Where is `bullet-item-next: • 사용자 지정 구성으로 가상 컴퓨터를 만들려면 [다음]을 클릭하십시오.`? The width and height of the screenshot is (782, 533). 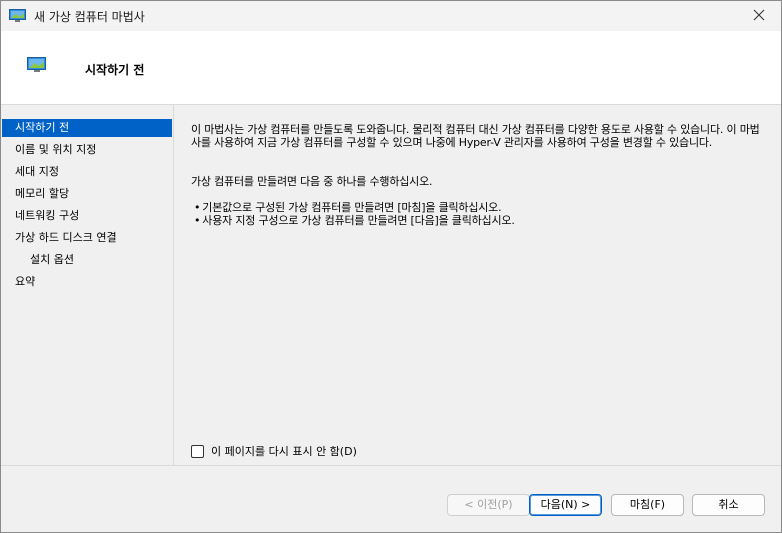
bullet-item-next: • 사용자 지정 구성으로 가상 컴퓨터를 만들려면 [다음]을 클릭하십시오. is located at coordinates (354, 220).